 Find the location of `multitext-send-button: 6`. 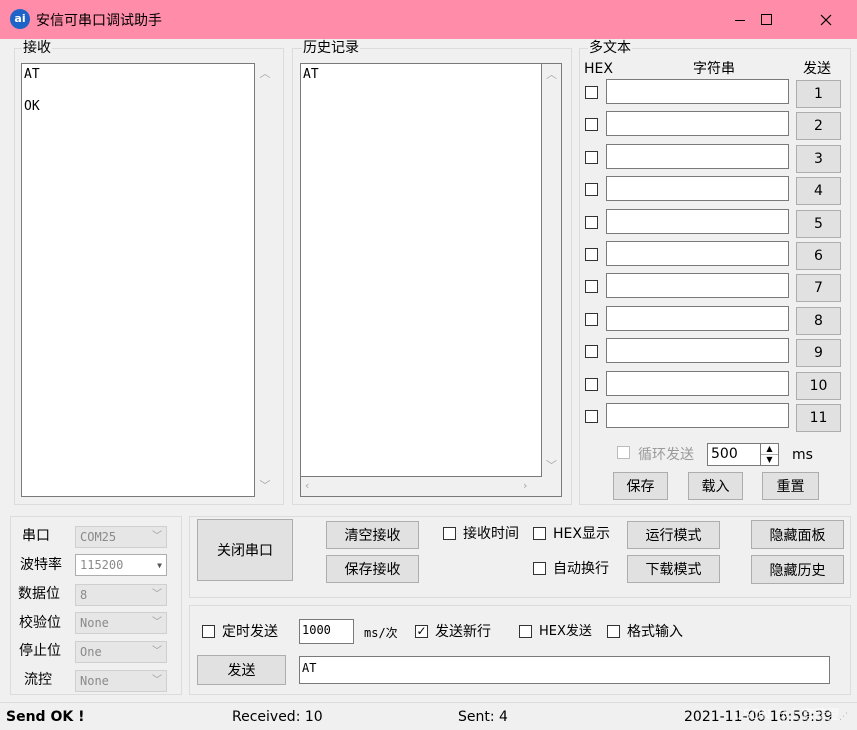

multitext-send-button: 6 is located at coordinates (818, 256).